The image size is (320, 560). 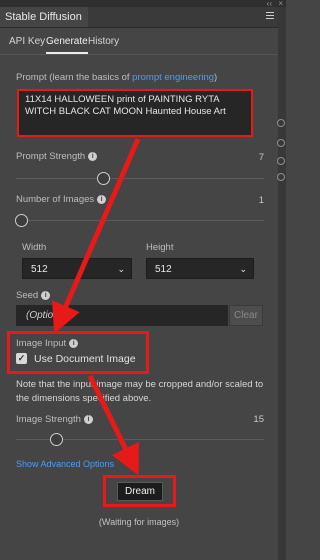 What do you see at coordinates (173, 77) in the screenshot?
I see `prompt-engineering-link: prompt engineering` at bounding box center [173, 77].